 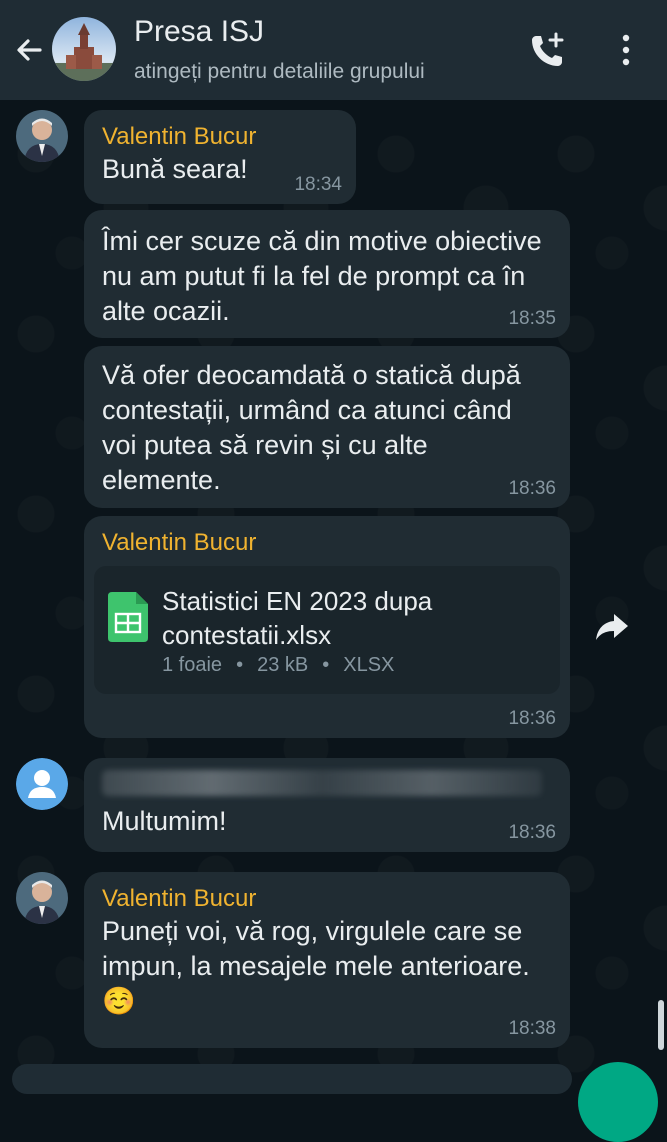 What do you see at coordinates (199, 32) in the screenshot?
I see `group-title: Presa ISJ` at bounding box center [199, 32].